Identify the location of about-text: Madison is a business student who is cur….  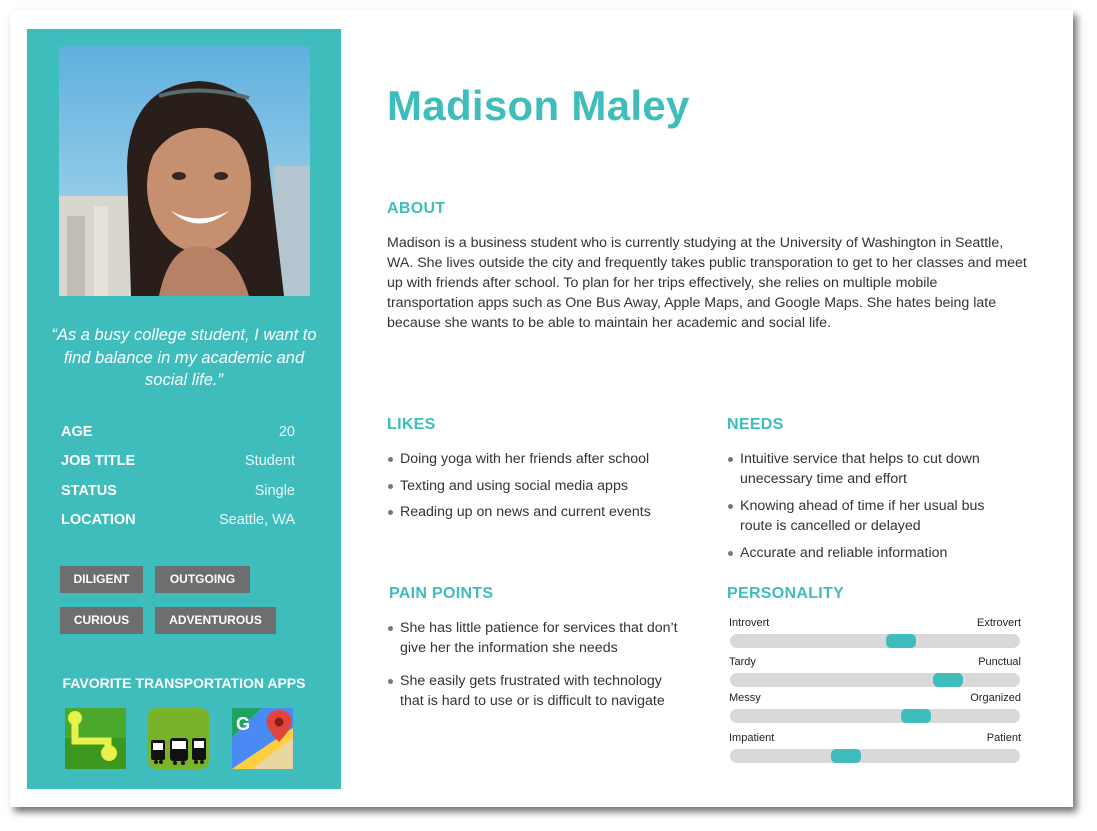
(707, 283).